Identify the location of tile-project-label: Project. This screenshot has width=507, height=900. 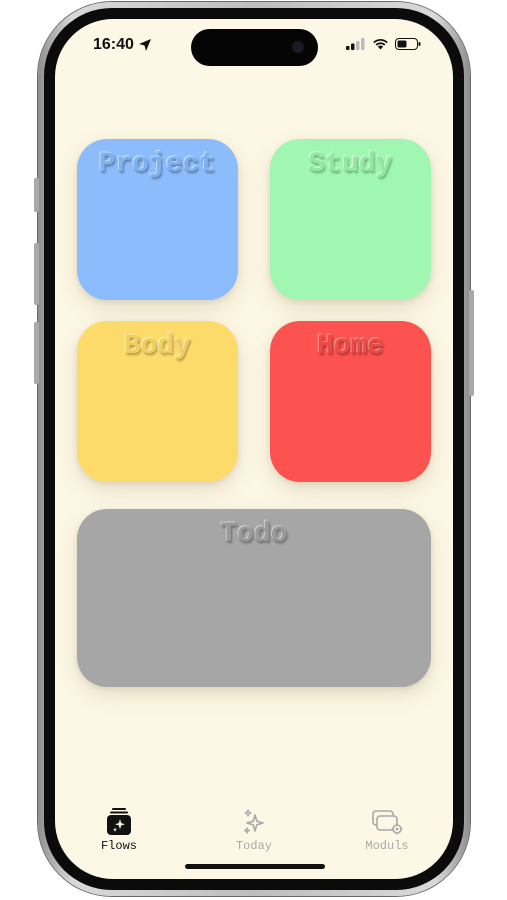
(157, 164).